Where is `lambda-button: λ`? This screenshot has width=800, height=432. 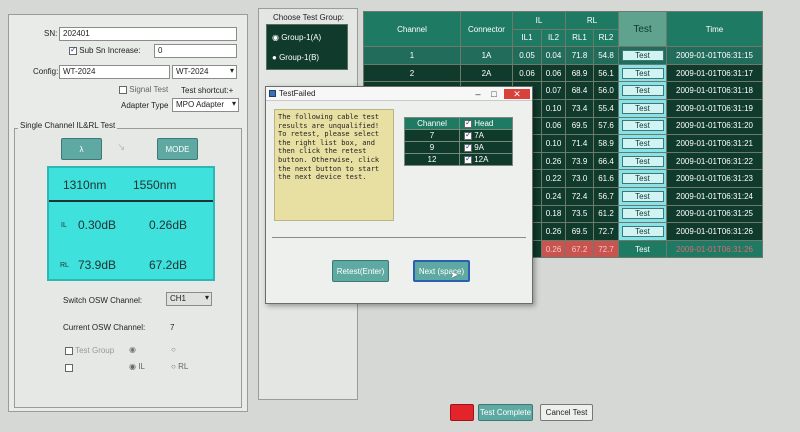
lambda-button: λ is located at coordinates (81, 149).